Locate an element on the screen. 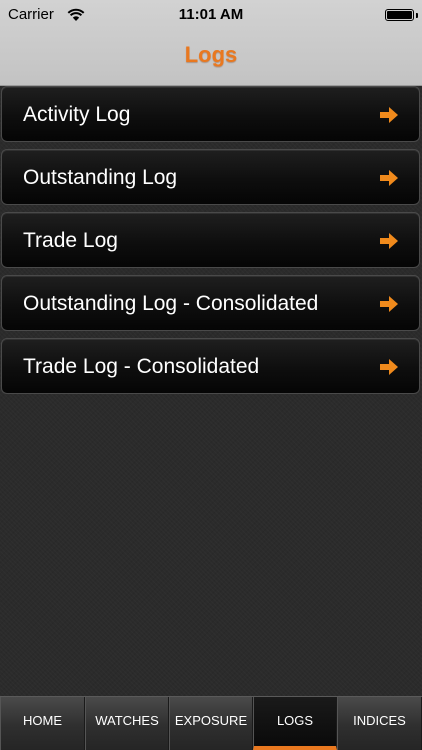  battery-tip is located at coordinates (417, 15).